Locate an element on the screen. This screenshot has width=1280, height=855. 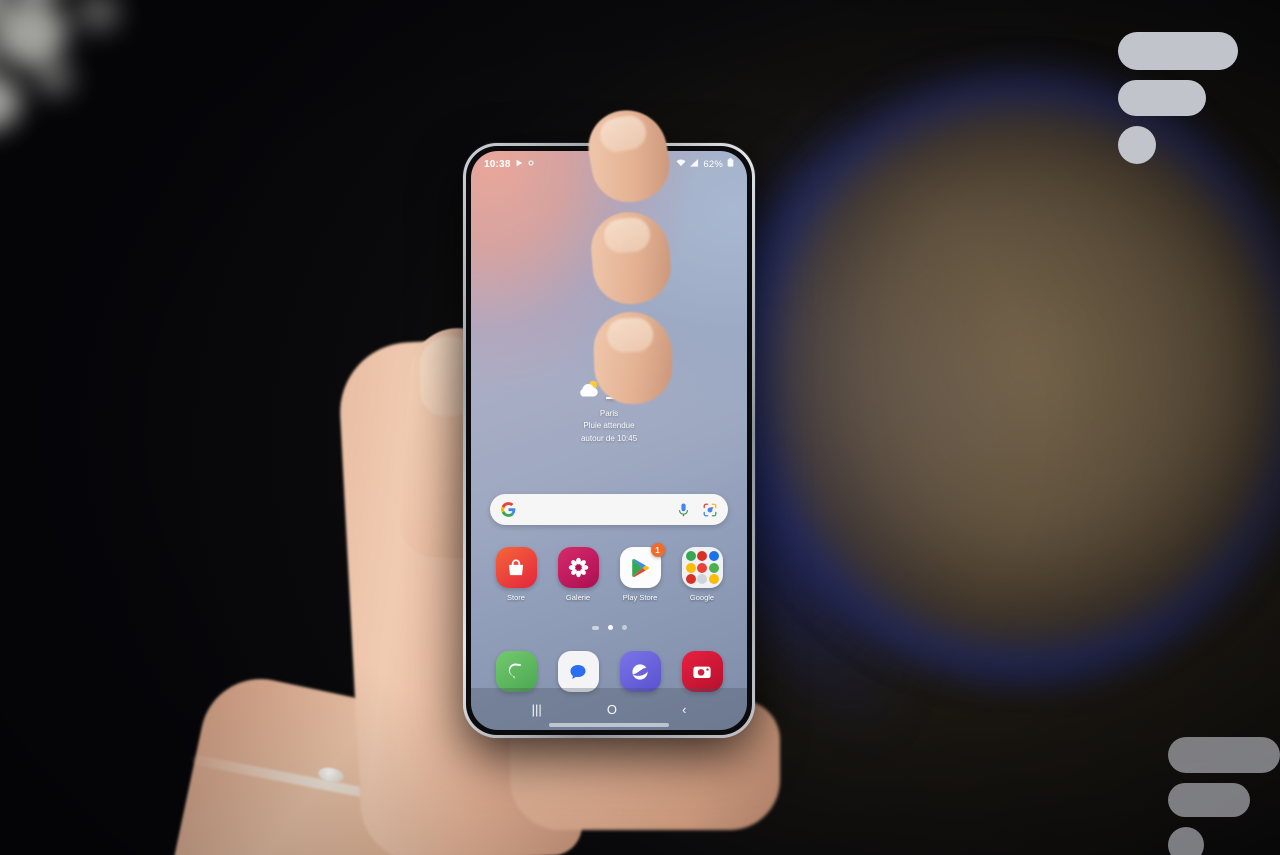
page-indicator is located at coordinates (609, 627).